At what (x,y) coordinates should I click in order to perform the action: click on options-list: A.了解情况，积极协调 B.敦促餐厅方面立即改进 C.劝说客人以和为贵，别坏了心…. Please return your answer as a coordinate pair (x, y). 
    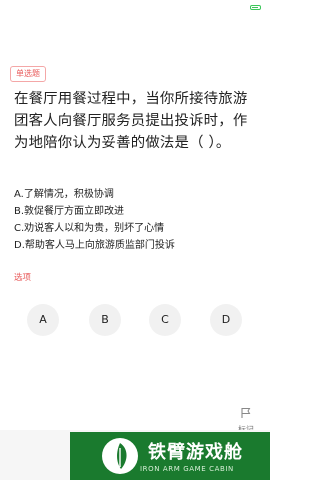
    Looking at the image, I should click on (137, 220).